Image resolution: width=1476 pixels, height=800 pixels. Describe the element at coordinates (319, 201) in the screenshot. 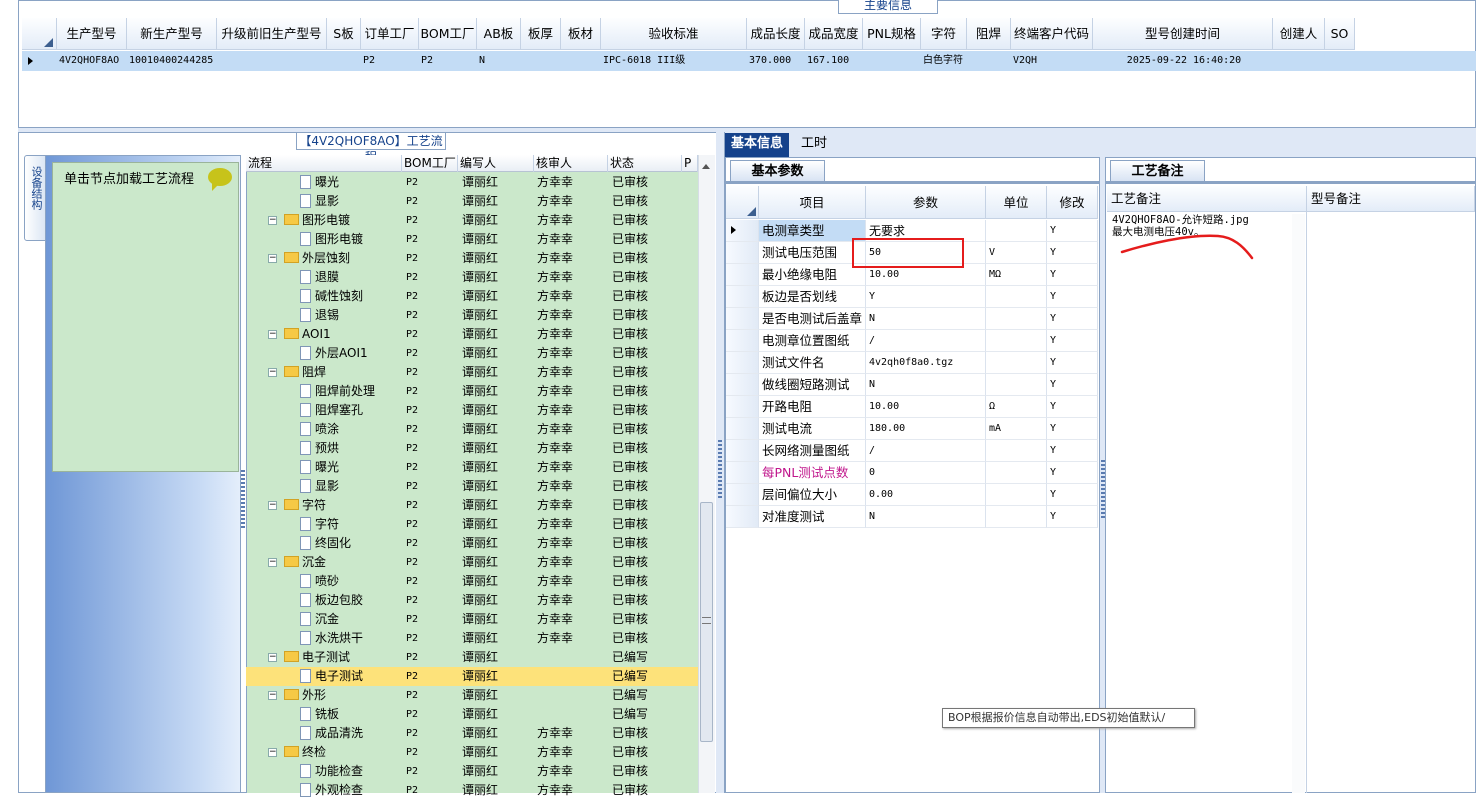

I see `tree-node: 显影` at that location.